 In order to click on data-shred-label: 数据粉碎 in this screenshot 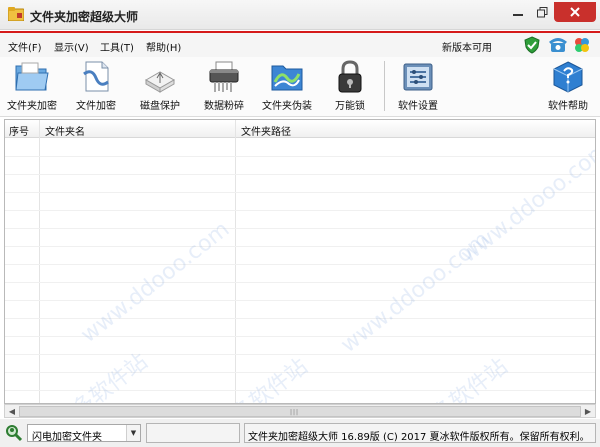, I will do `click(224, 106)`.